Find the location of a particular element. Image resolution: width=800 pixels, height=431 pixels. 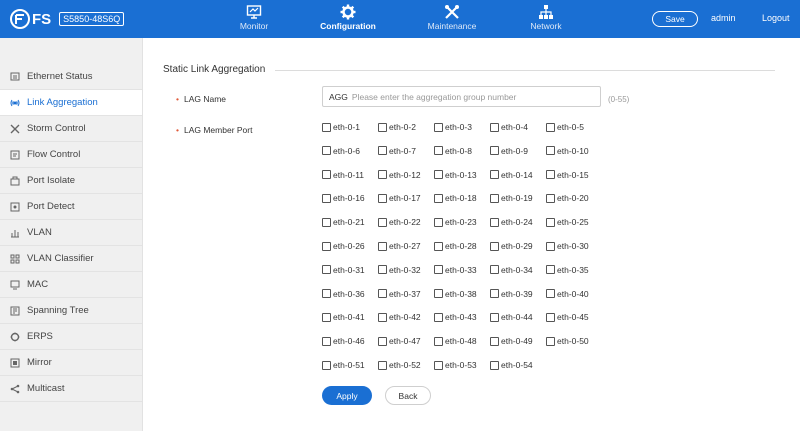

port-checkbox-item: eth-0-4 is located at coordinates (509, 127).